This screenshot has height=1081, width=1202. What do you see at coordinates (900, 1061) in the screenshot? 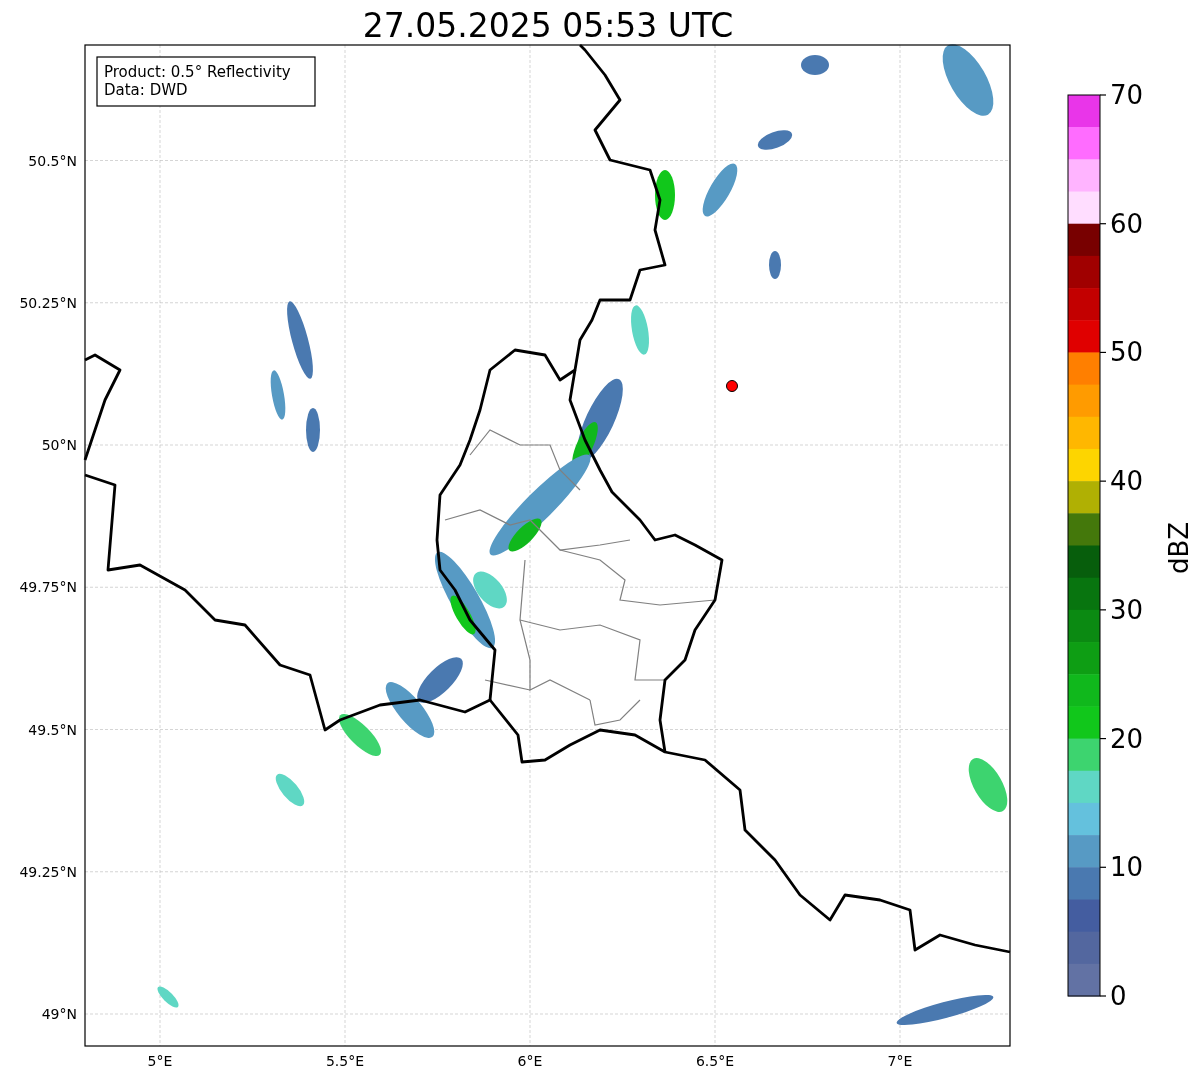
I see `longitude-label: 7°E` at bounding box center [900, 1061].